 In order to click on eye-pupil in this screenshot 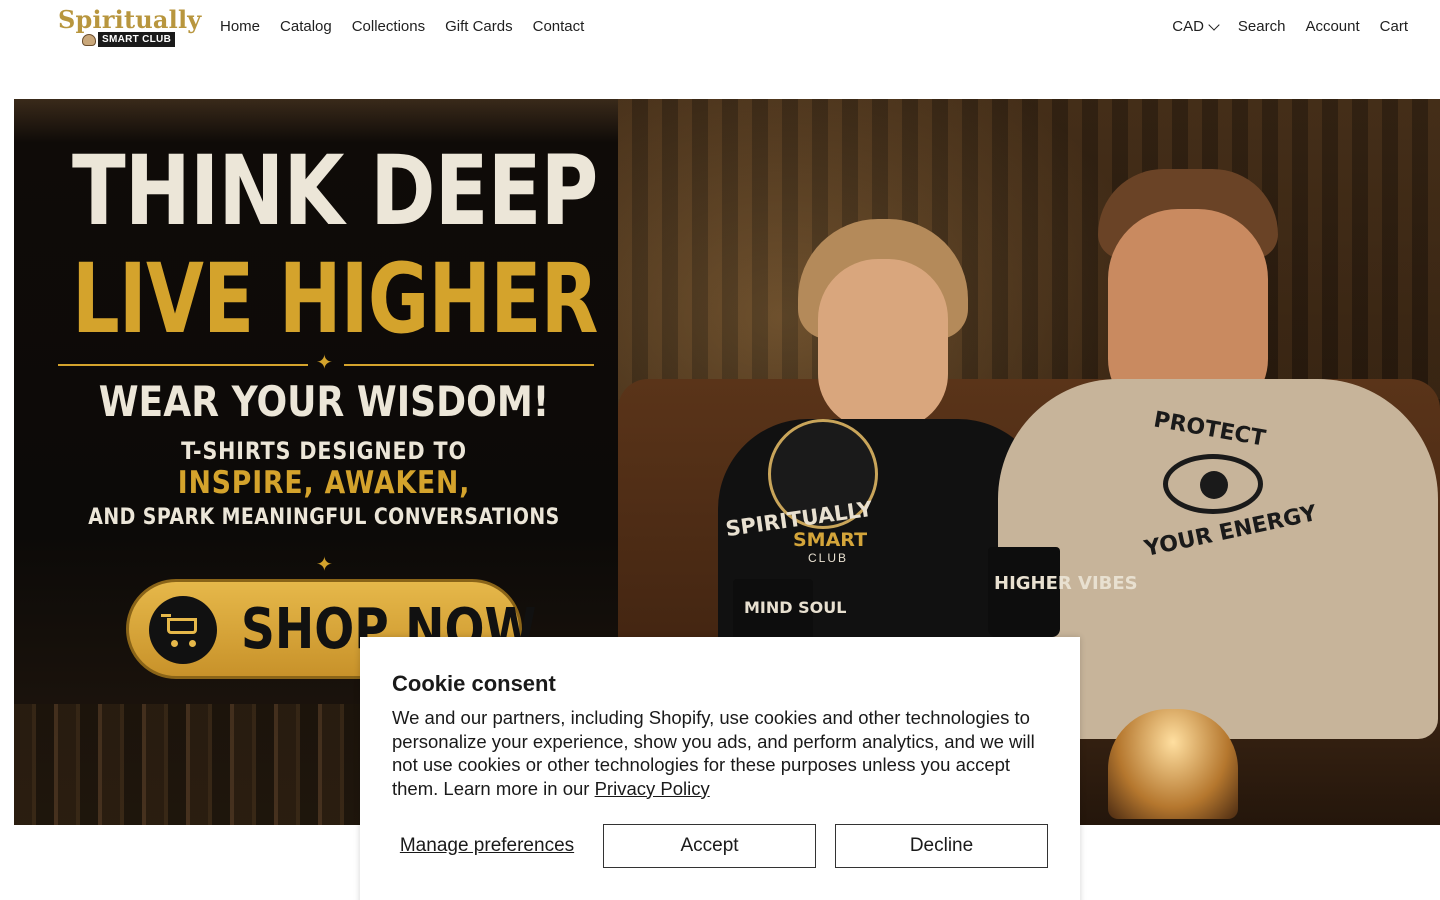, I will do `click(1214, 485)`.